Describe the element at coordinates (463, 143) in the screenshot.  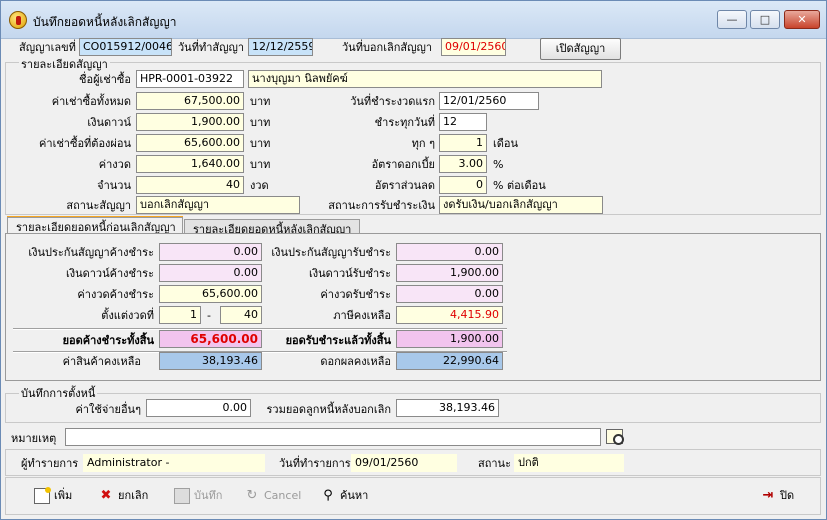
I see `every-field: 1` at that location.